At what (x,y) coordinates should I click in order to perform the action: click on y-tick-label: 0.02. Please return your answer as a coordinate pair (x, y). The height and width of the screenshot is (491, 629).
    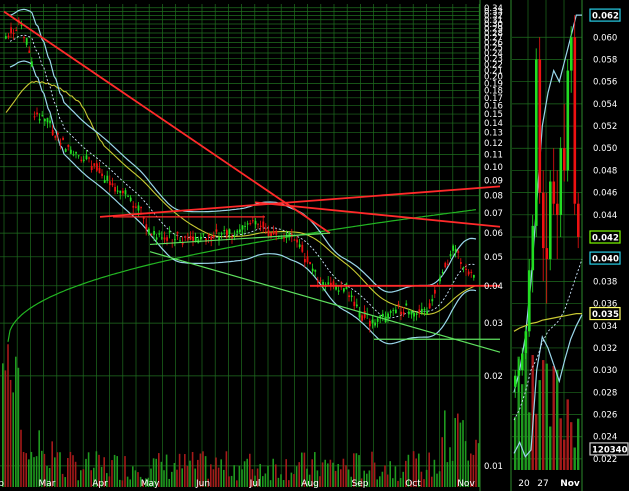
    Looking at the image, I should click on (493, 377).